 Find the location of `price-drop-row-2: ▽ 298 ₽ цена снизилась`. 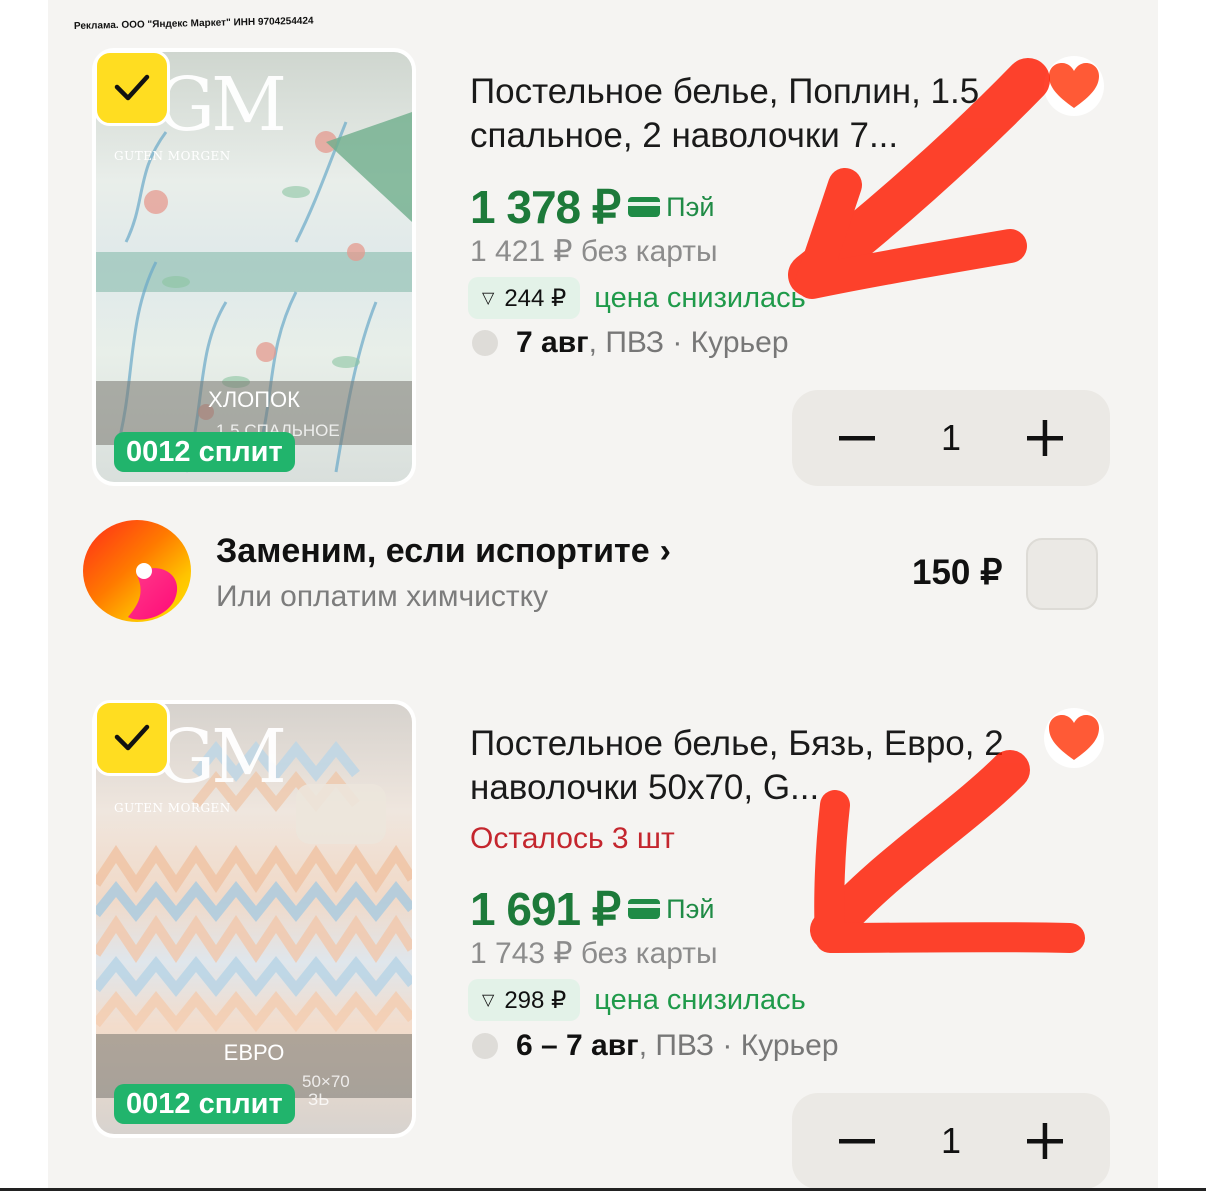

price-drop-row-2: ▽ 298 ₽ цена снизилась is located at coordinates (637, 1000).